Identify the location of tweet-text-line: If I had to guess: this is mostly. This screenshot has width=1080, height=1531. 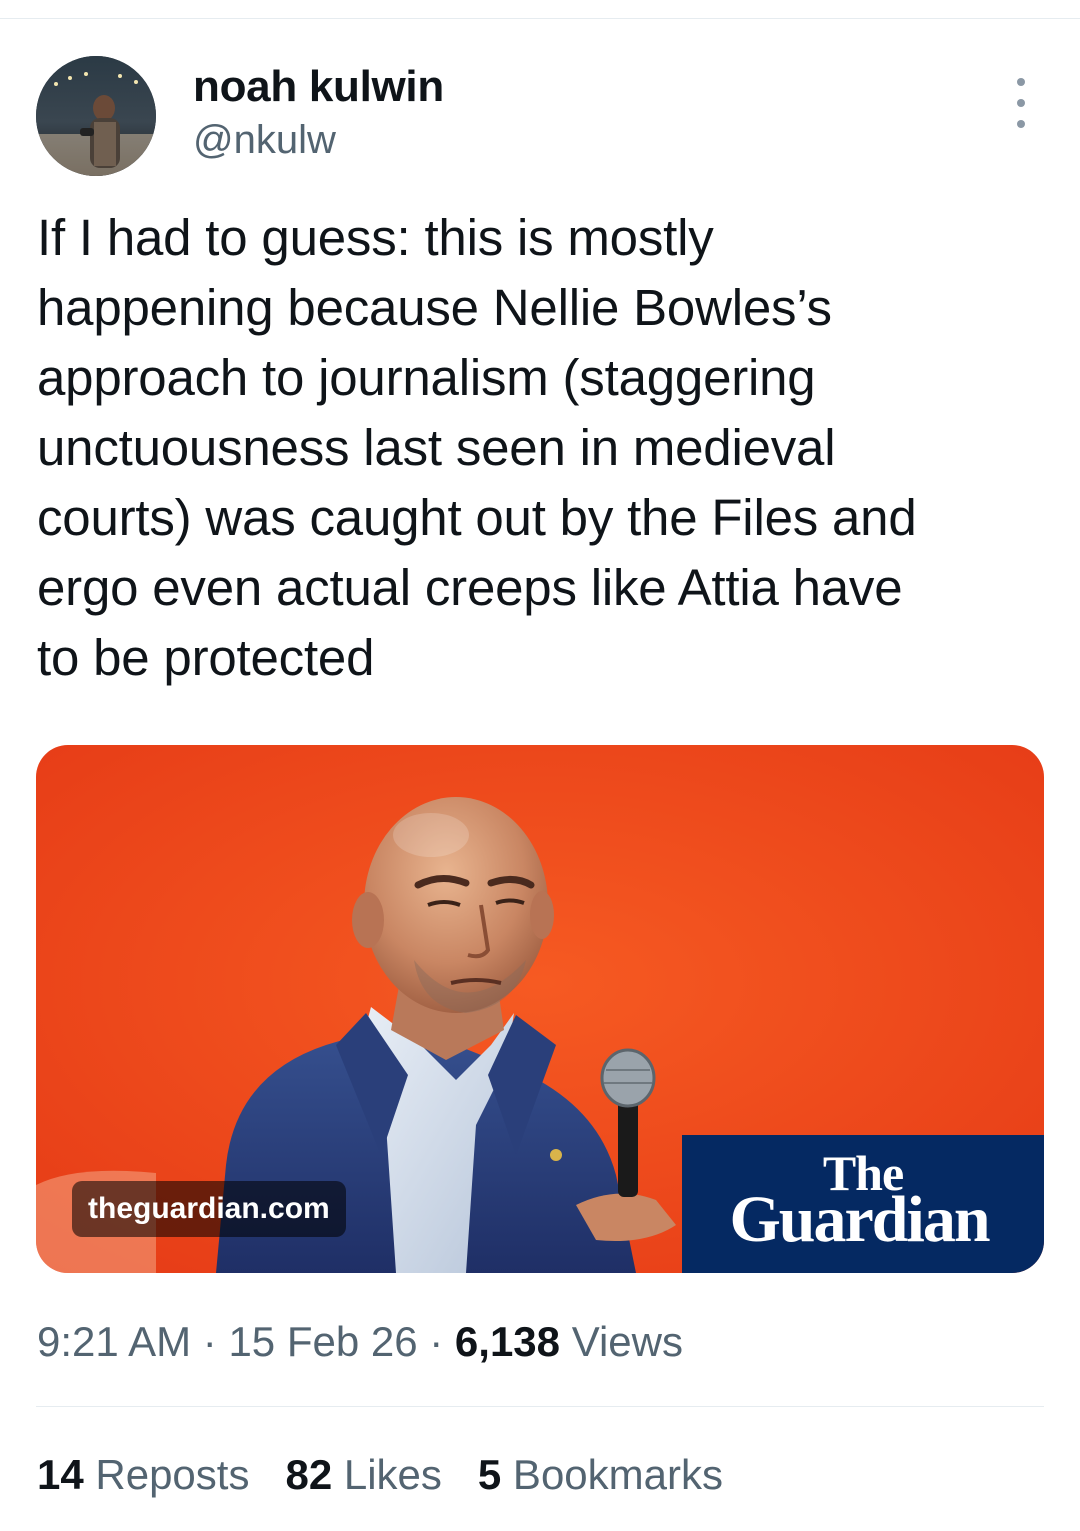
(375, 237).